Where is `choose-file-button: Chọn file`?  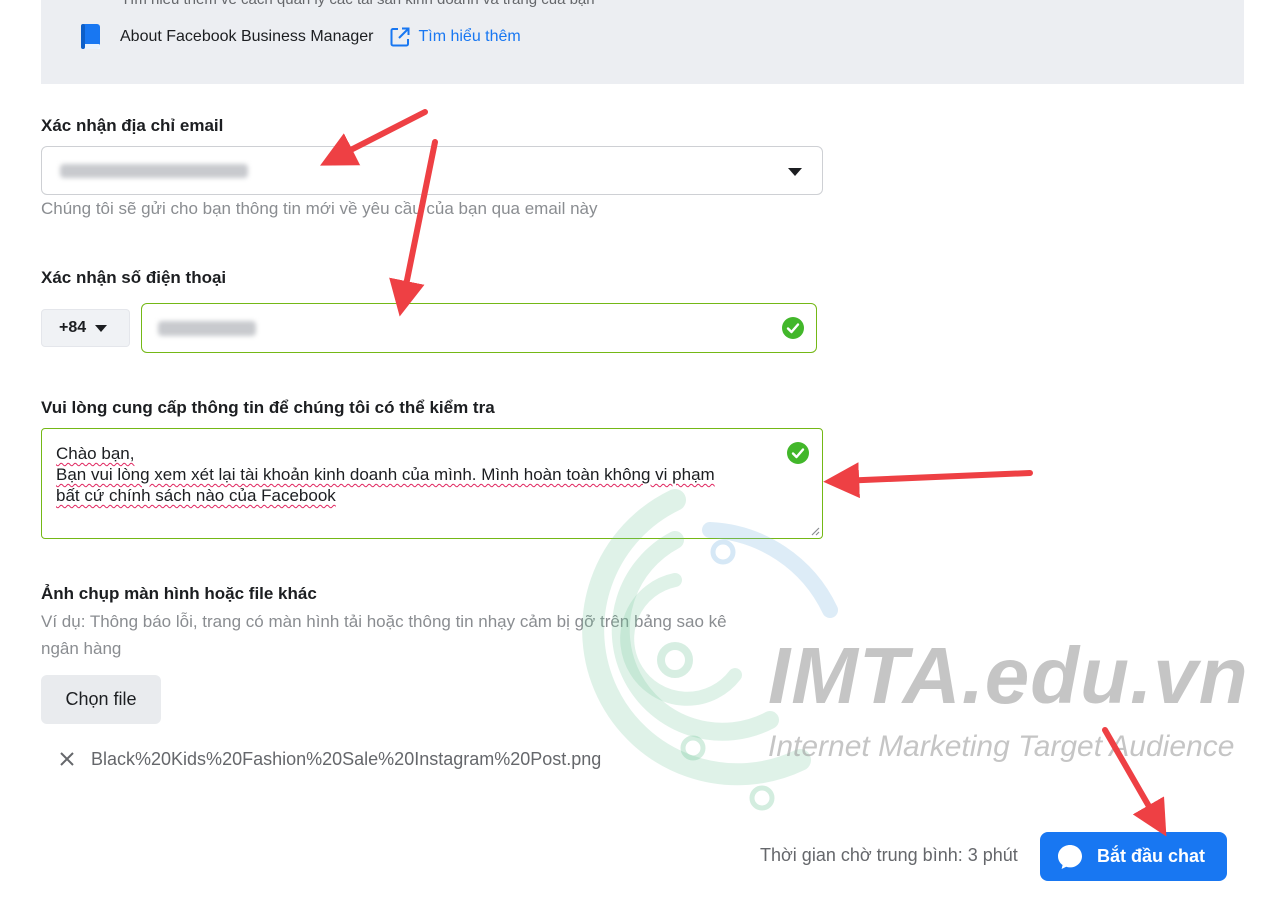
choose-file-button: Chọn file is located at coordinates (101, 699).